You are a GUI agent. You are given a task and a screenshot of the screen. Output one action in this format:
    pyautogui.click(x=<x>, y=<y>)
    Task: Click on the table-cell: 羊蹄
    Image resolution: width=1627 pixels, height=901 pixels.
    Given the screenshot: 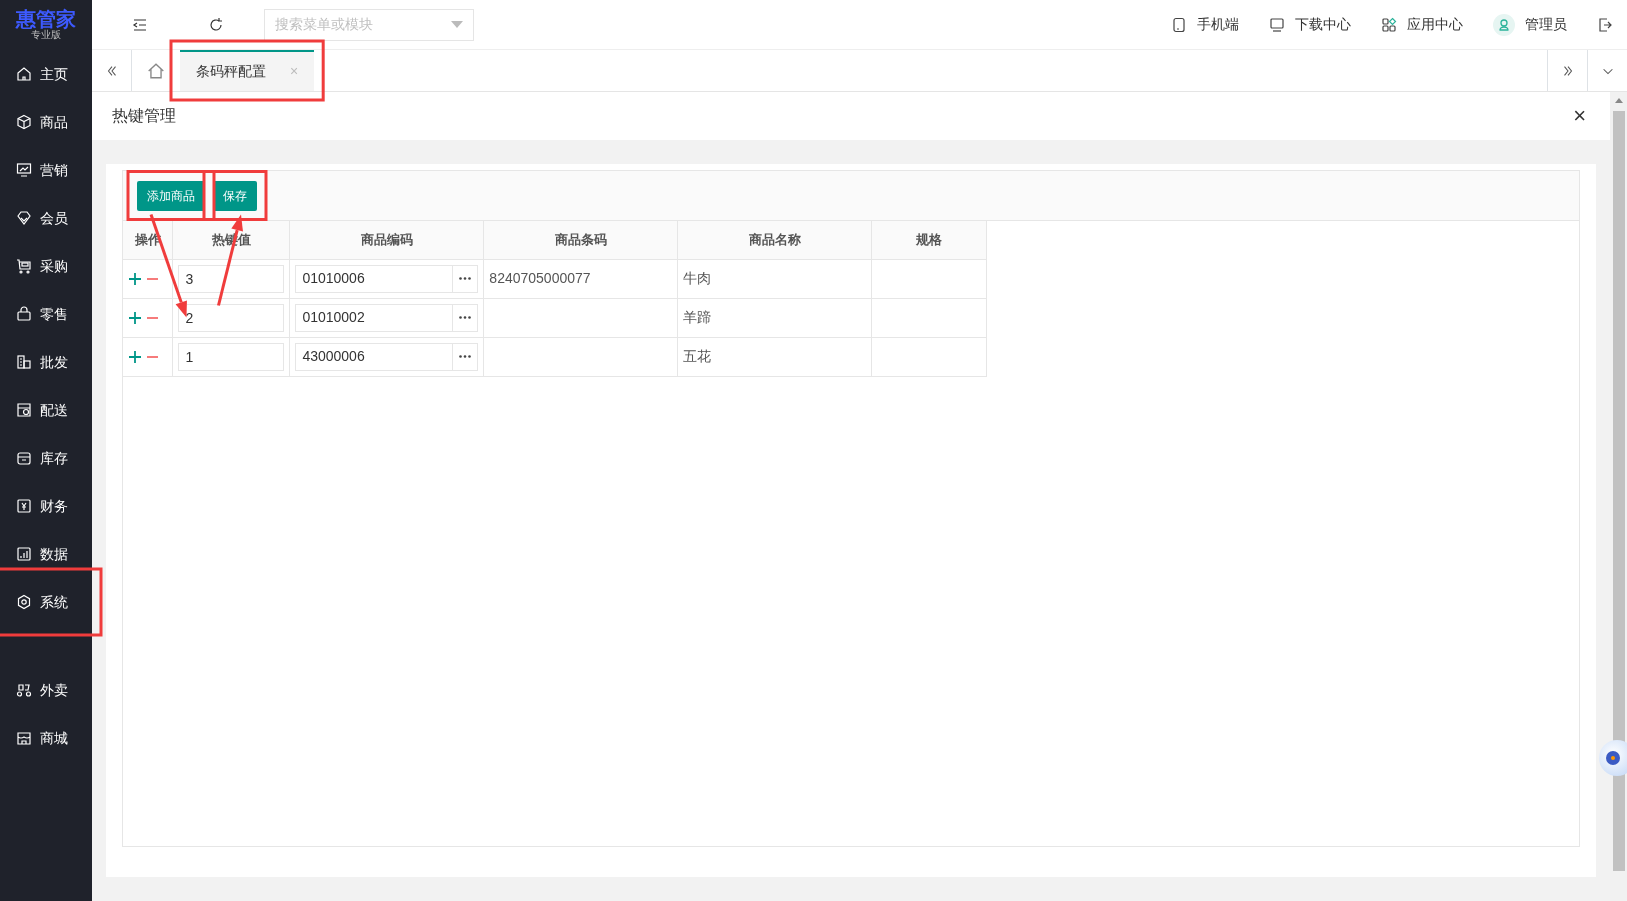 What is the action you would take?
    pyautogui.click(x=697, y=317)
    